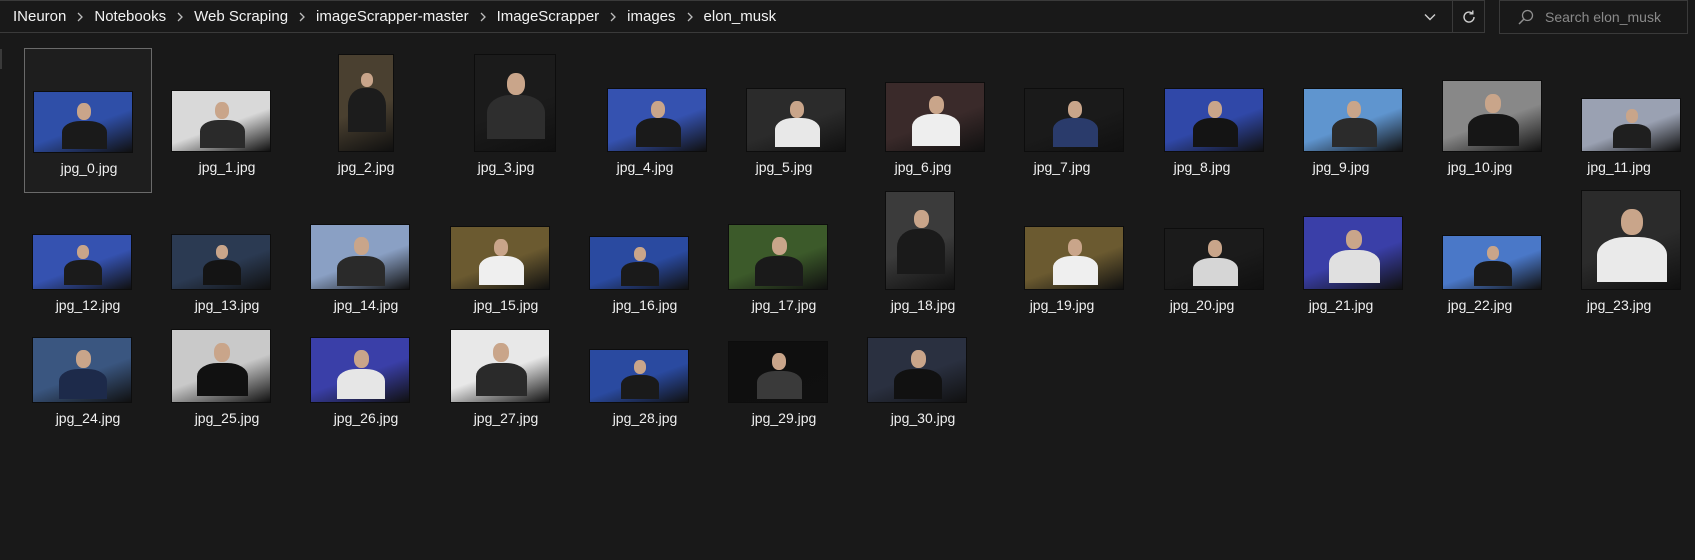 The width and height of the screenshot is (1695, 560). I want to click on file-item: jpg_1.jpg, so click(227, 120).